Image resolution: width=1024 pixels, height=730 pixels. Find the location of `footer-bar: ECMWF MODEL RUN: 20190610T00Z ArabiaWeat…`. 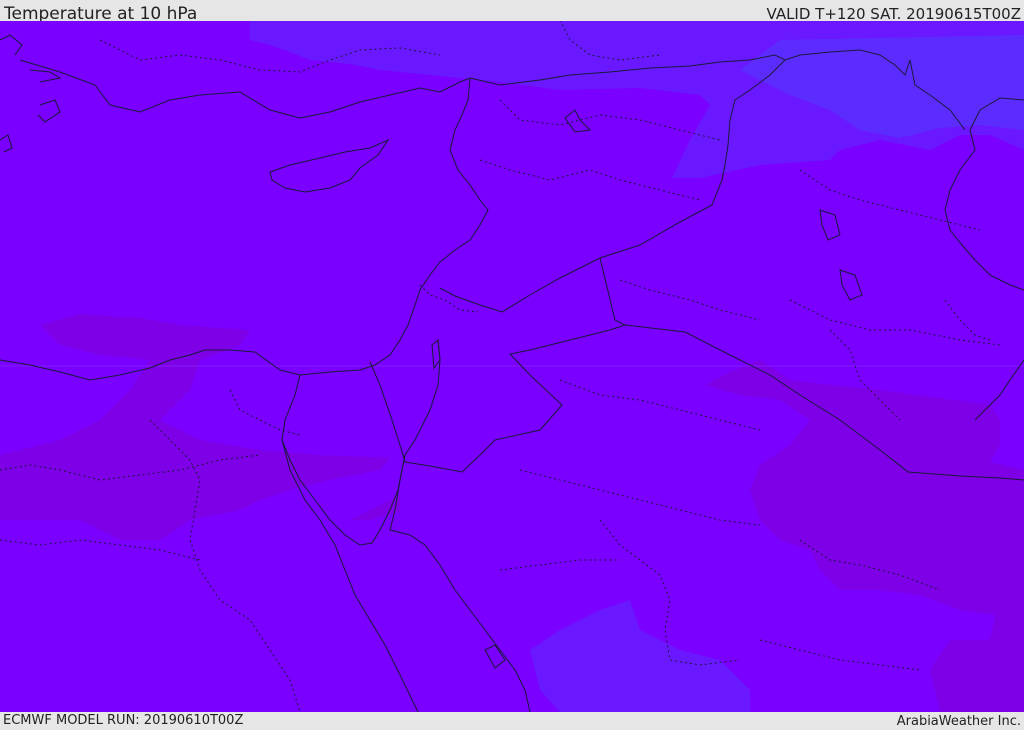

footer-bar: ECMWF MODEL RUN: 20190610T00Z ArabiaWeat… is located at coordinates (512, 720).